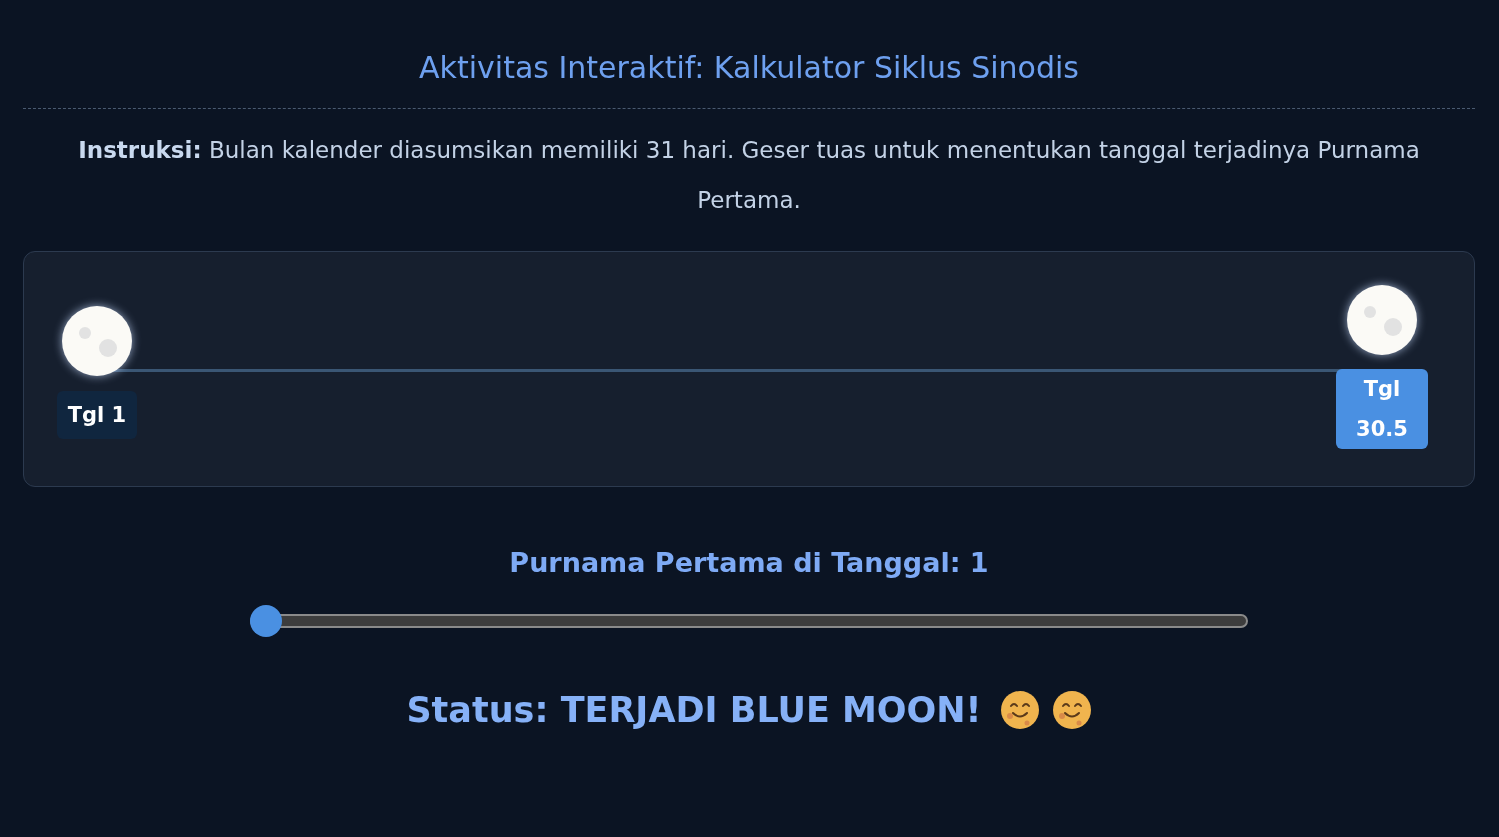 Image resolution: width=1499 pixels, height=837 pixels. What do you see at coordinates (97, 415) in the screenshot?
I see `date-label: Tgl 1` at bounding box center [97, 415].